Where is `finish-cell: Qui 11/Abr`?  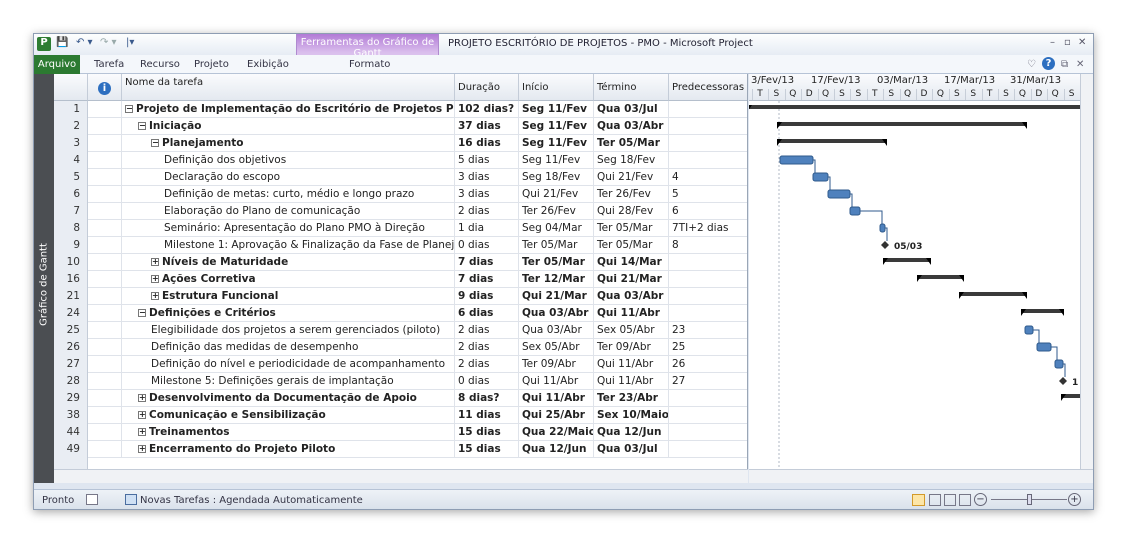
finish-cell: Qui 11/Abr is located at coordinates (631, 381).